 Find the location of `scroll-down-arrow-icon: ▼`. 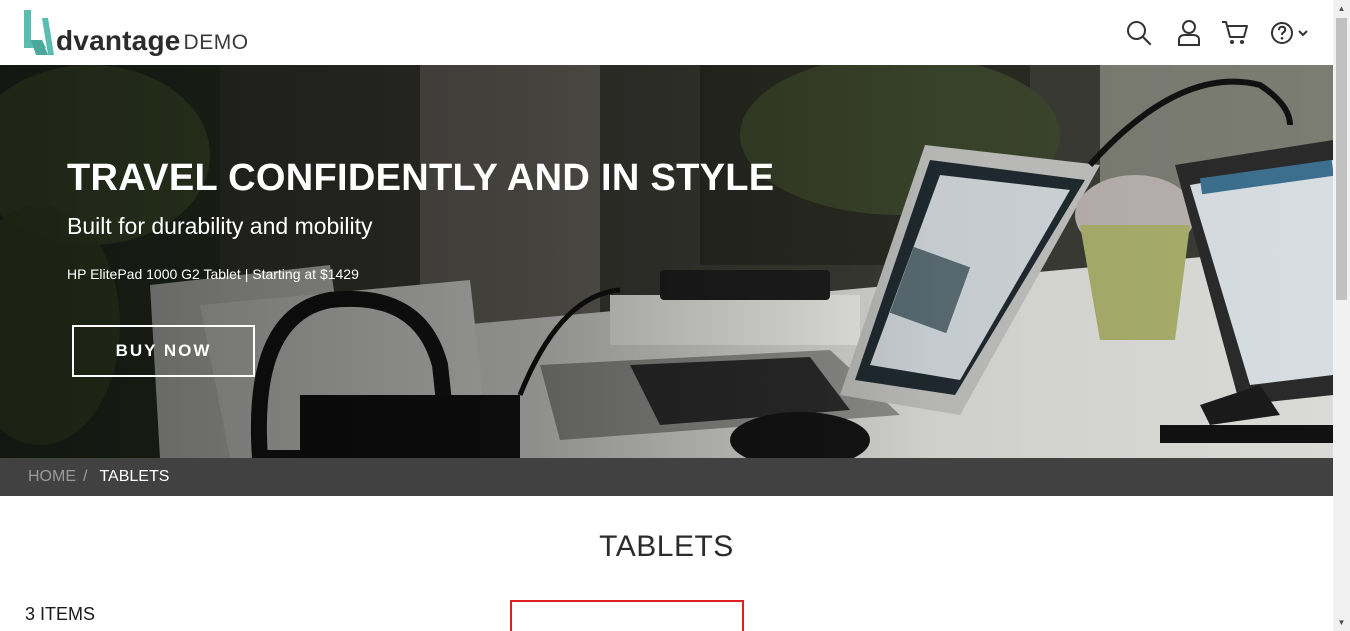

scroll-down-arrow-icon: ▼ is located at coordinates (1341, 622).